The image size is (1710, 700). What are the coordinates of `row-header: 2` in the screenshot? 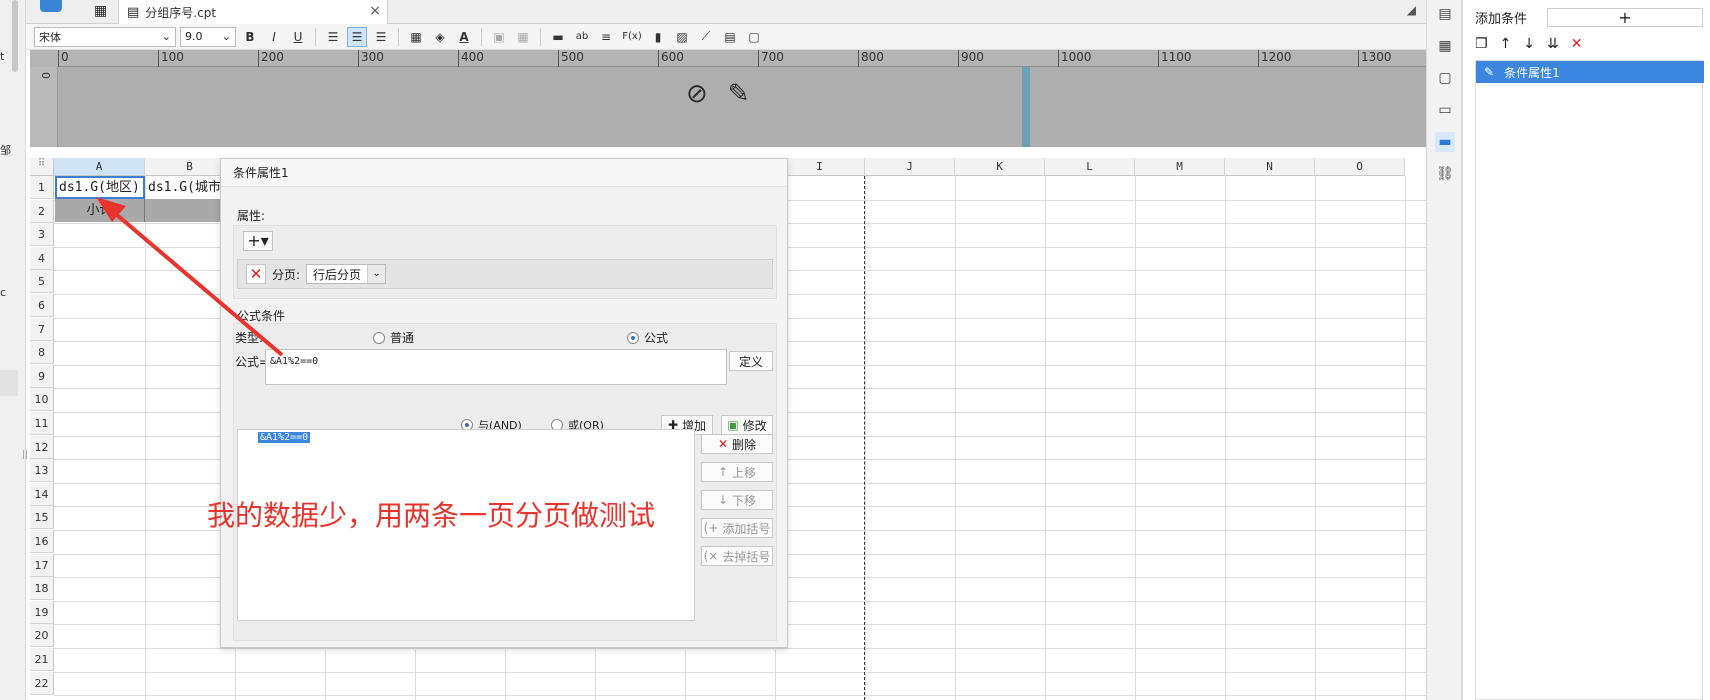 It's located at (42, 211).